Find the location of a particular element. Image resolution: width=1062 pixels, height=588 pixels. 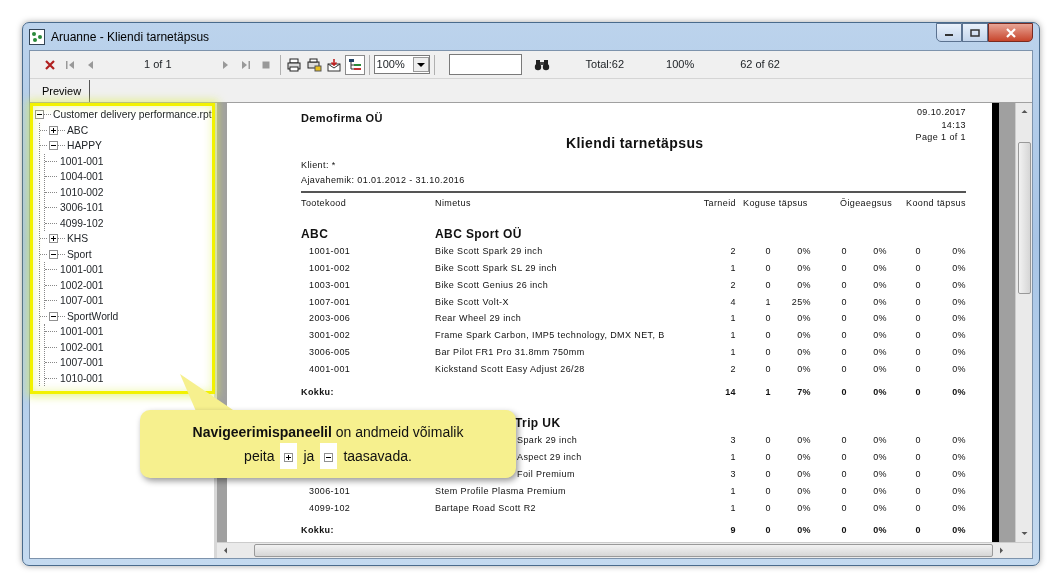

column-header: Nimetus is located at coordinates (453, 202).